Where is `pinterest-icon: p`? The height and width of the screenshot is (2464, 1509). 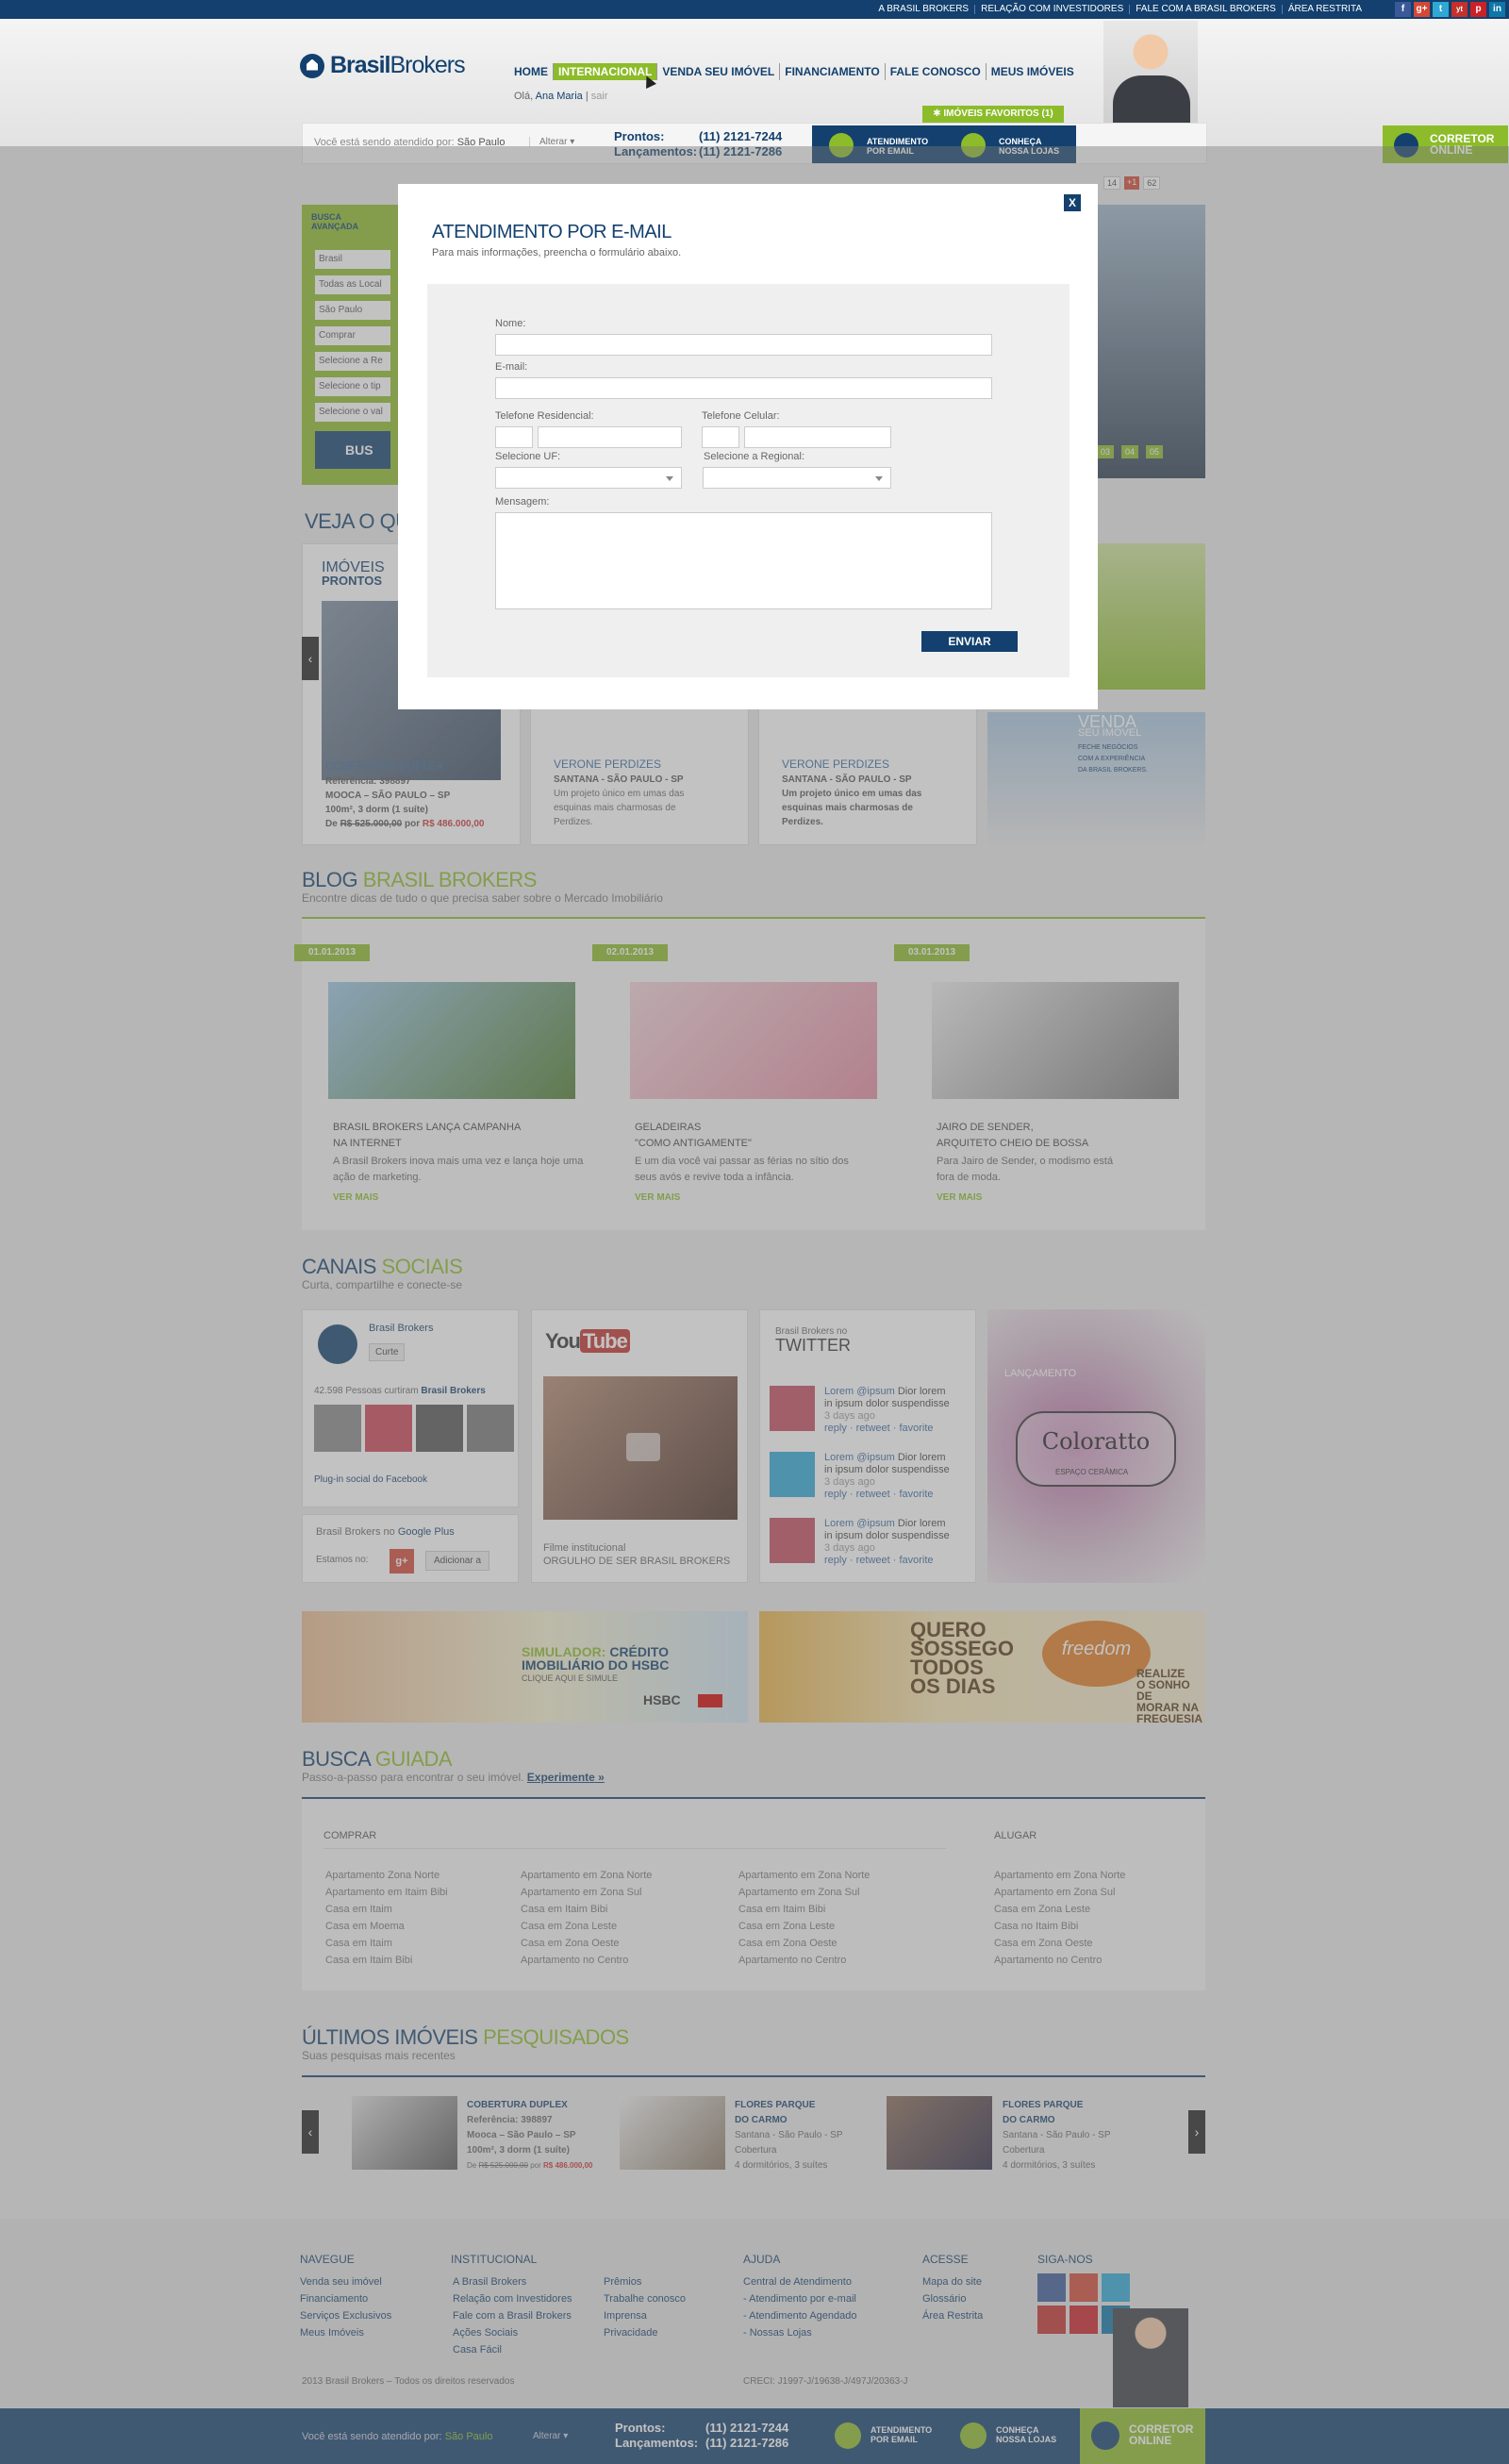 pinterest-icon: p is located at coordinates (1478, 10).